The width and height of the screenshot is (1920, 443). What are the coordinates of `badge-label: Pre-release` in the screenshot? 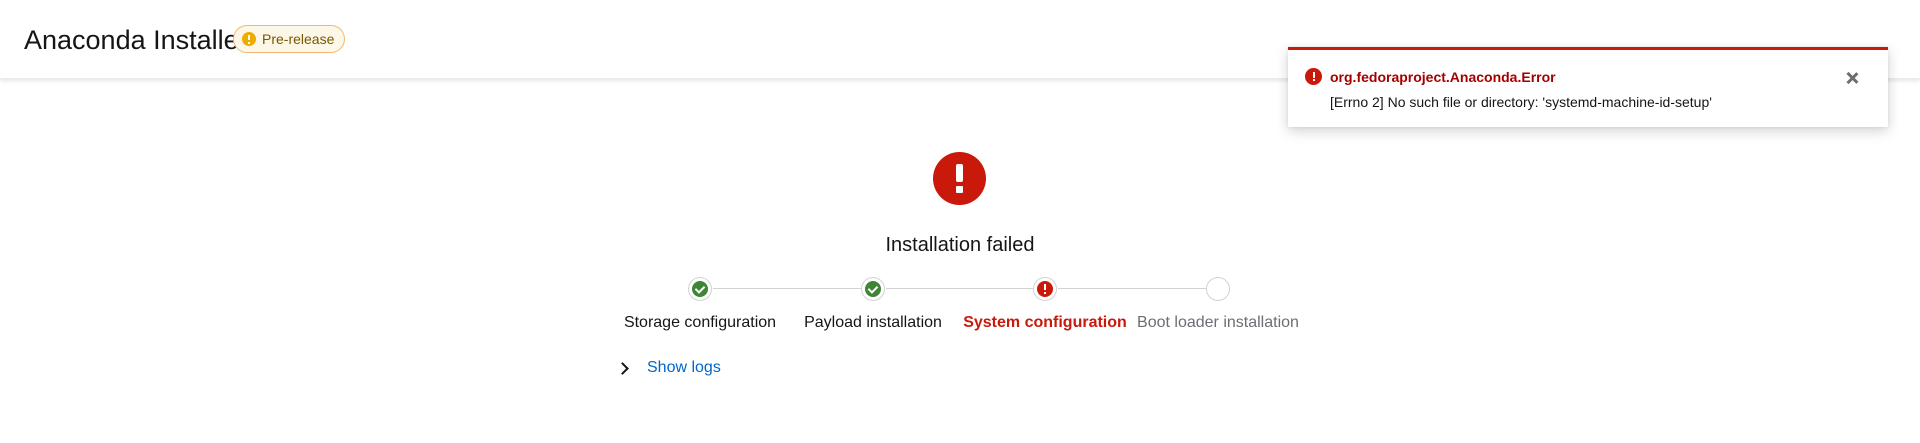 It's located at (298, 39).